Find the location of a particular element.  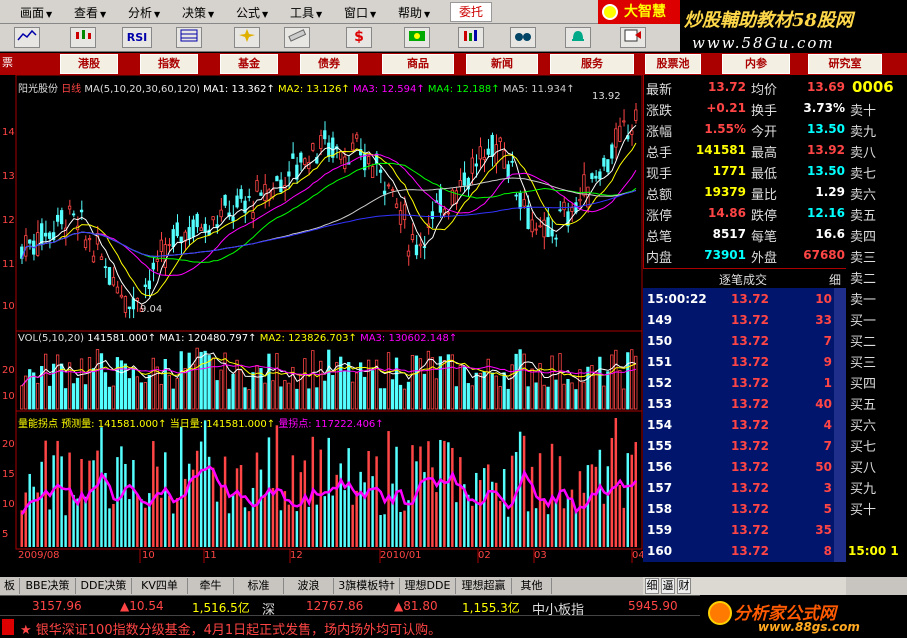

indicator-tab: 标准 is located at coordinates (259, 586).